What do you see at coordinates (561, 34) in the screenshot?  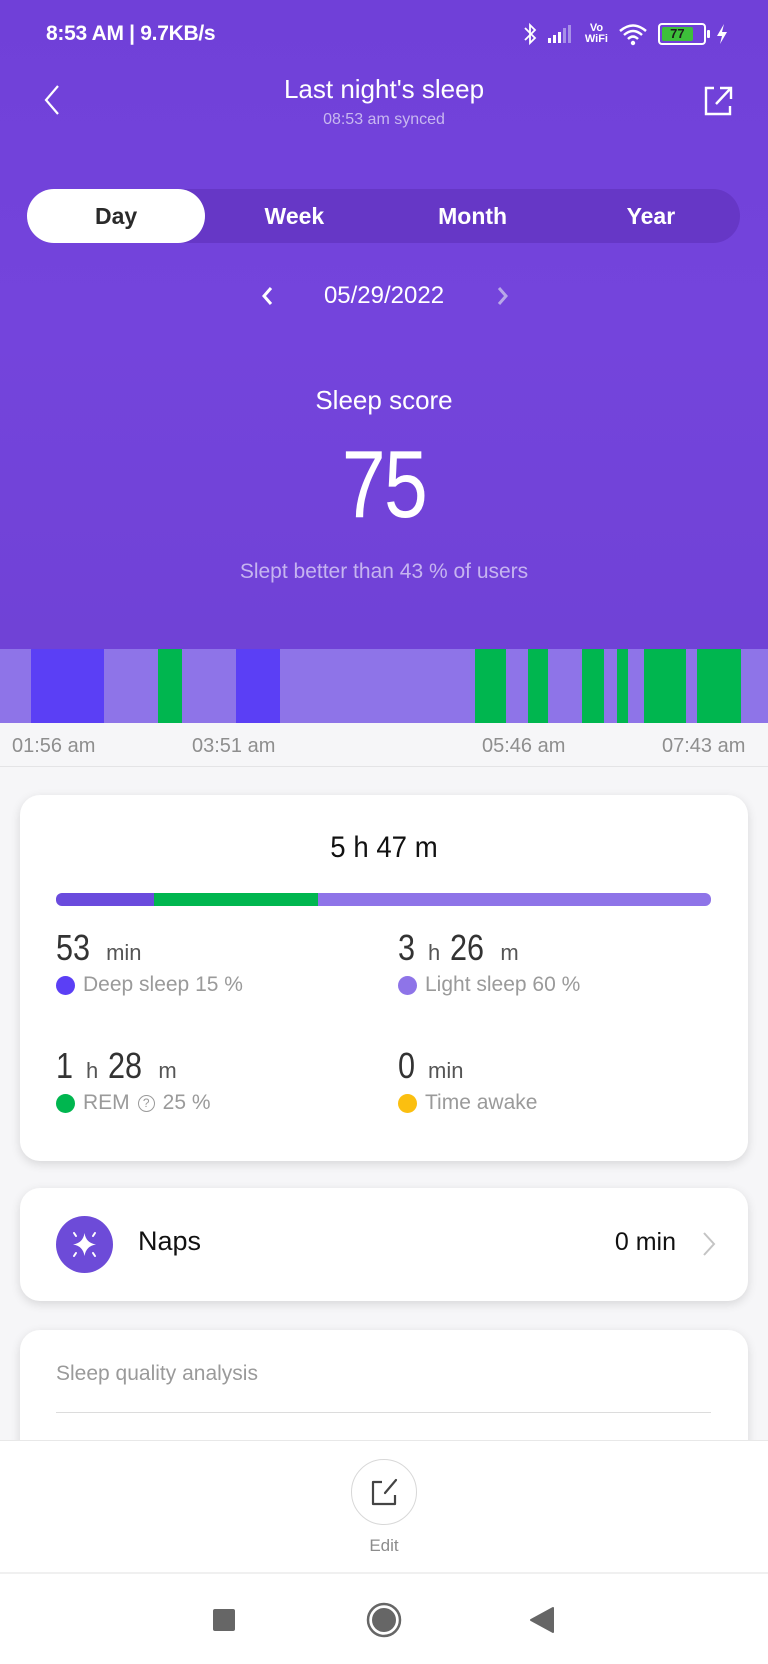 I see `signal-icon` at bounding box center [561, 34].